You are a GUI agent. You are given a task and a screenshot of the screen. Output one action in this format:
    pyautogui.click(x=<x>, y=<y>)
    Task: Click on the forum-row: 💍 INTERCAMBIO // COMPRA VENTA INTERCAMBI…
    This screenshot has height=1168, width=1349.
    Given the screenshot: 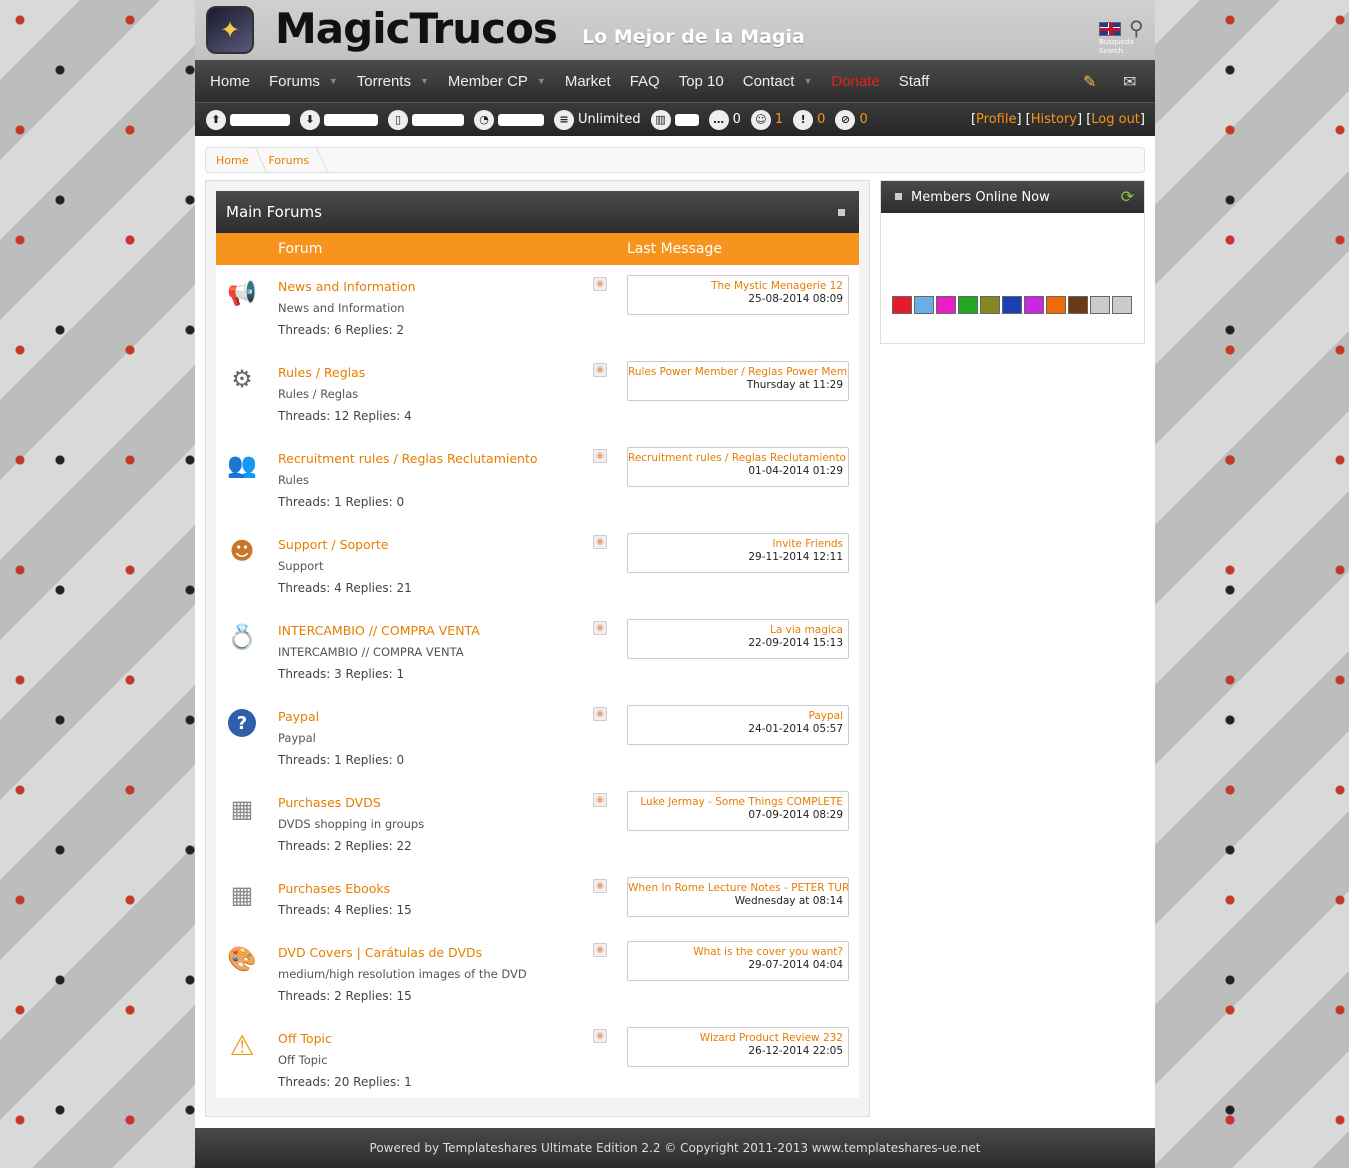 What is the action you would take?
    pyautogui.click(x=537, y=652)
    